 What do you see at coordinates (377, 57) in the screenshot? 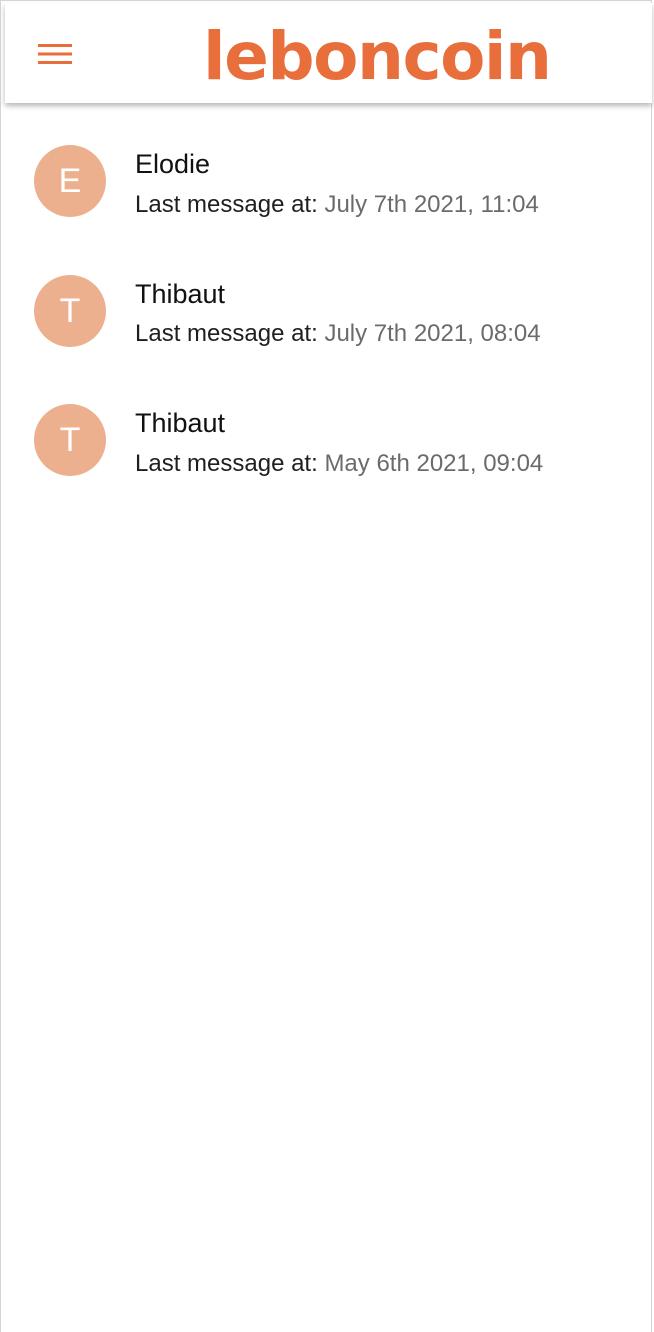
I see `brand-logo: leboncoin` at bounding box center [377, 57].